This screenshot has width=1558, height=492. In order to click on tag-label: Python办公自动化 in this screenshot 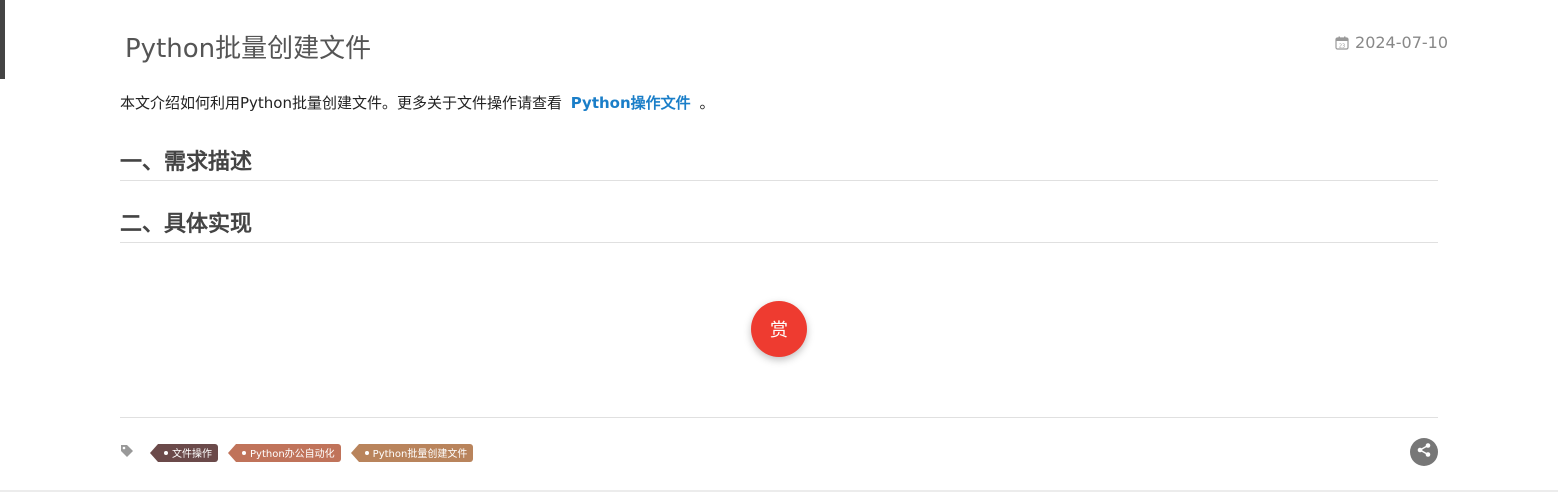, I will do `click(292, 454)`.